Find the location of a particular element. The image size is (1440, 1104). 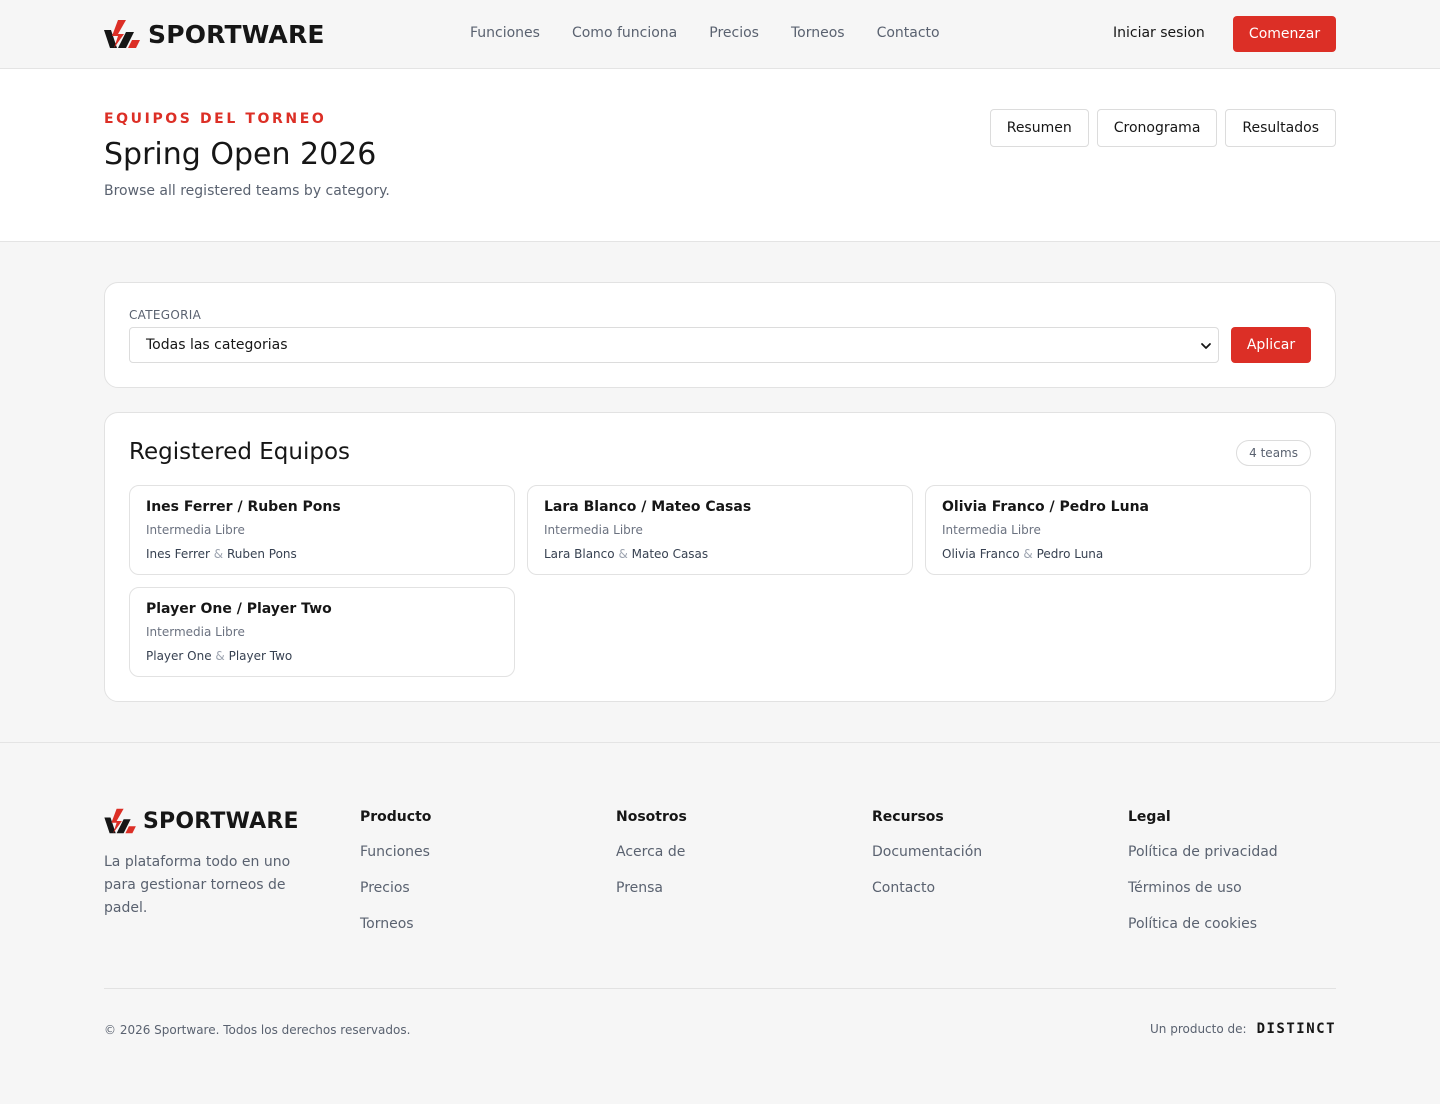

footer-link-documentacion: Documentación is located at coordinates (927, 852).